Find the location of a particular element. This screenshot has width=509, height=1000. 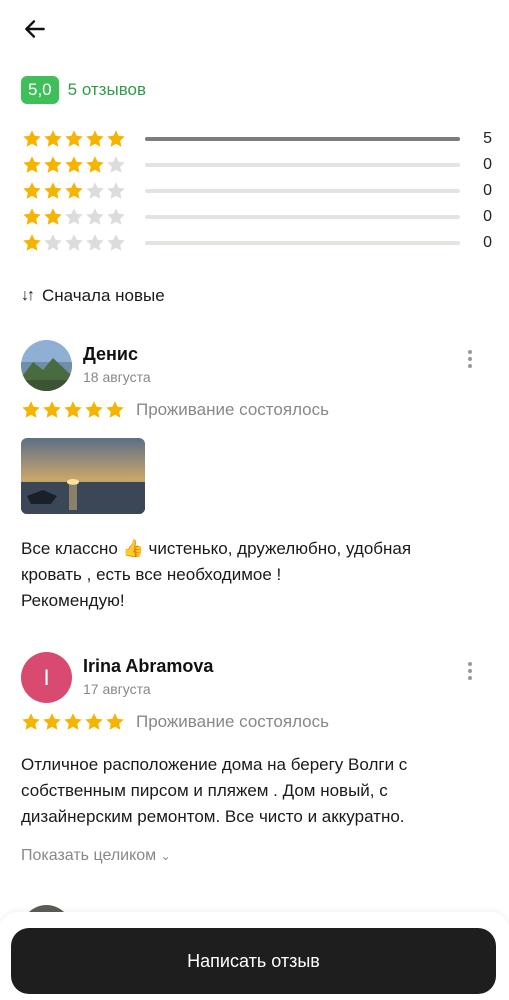

write-review-button: Написать отзыв is located at coordinates (253, 961).